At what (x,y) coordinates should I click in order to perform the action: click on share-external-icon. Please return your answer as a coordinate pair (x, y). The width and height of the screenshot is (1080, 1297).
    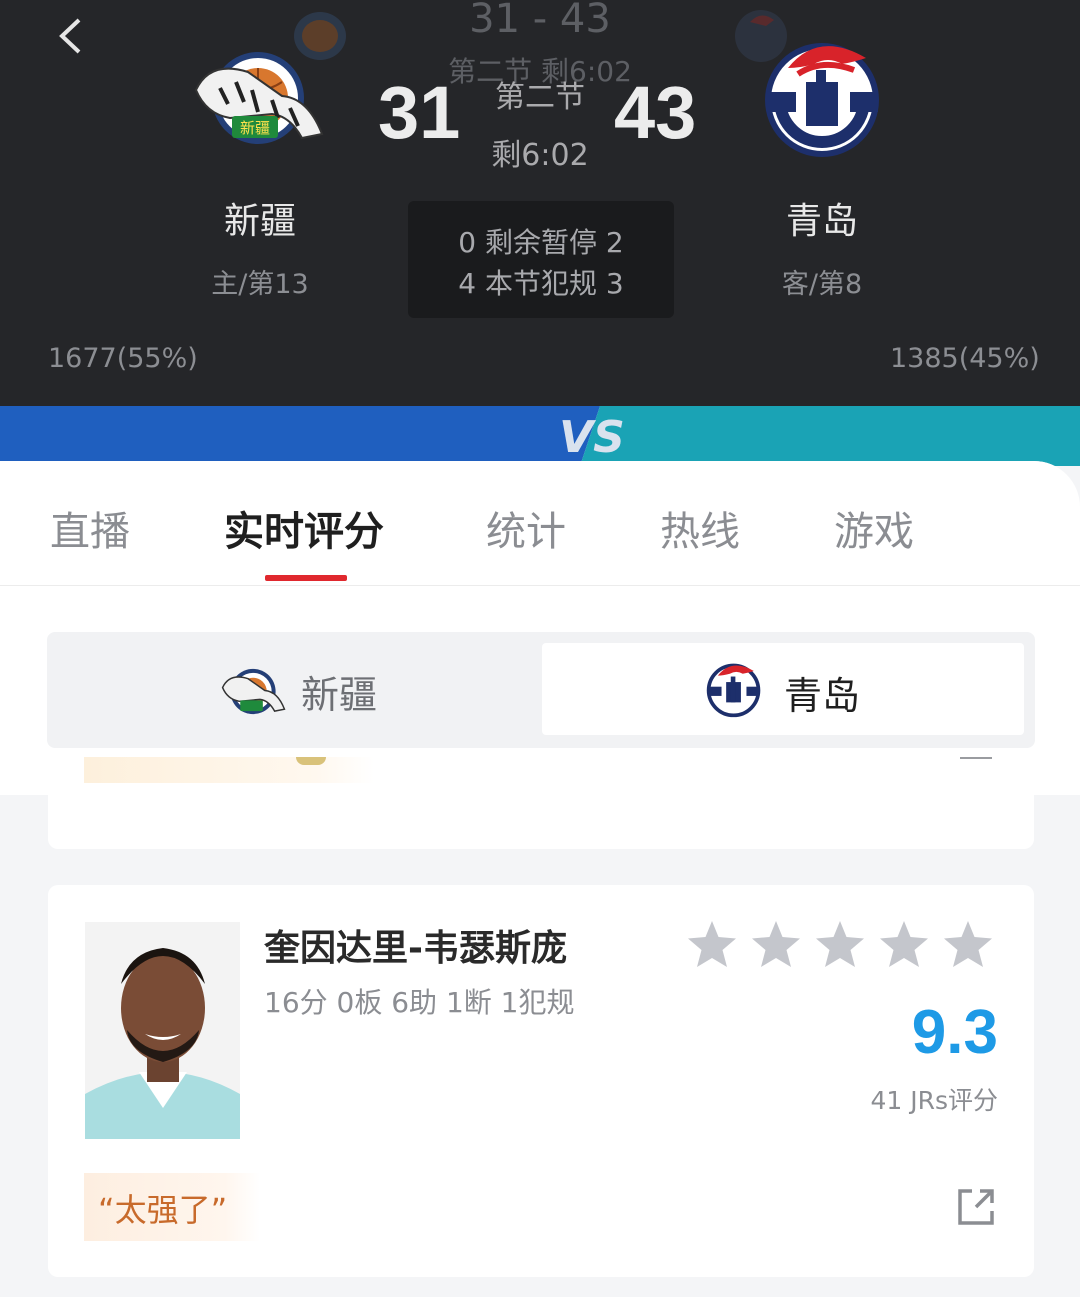
    Looking at the image, I should click on (976, 1207).